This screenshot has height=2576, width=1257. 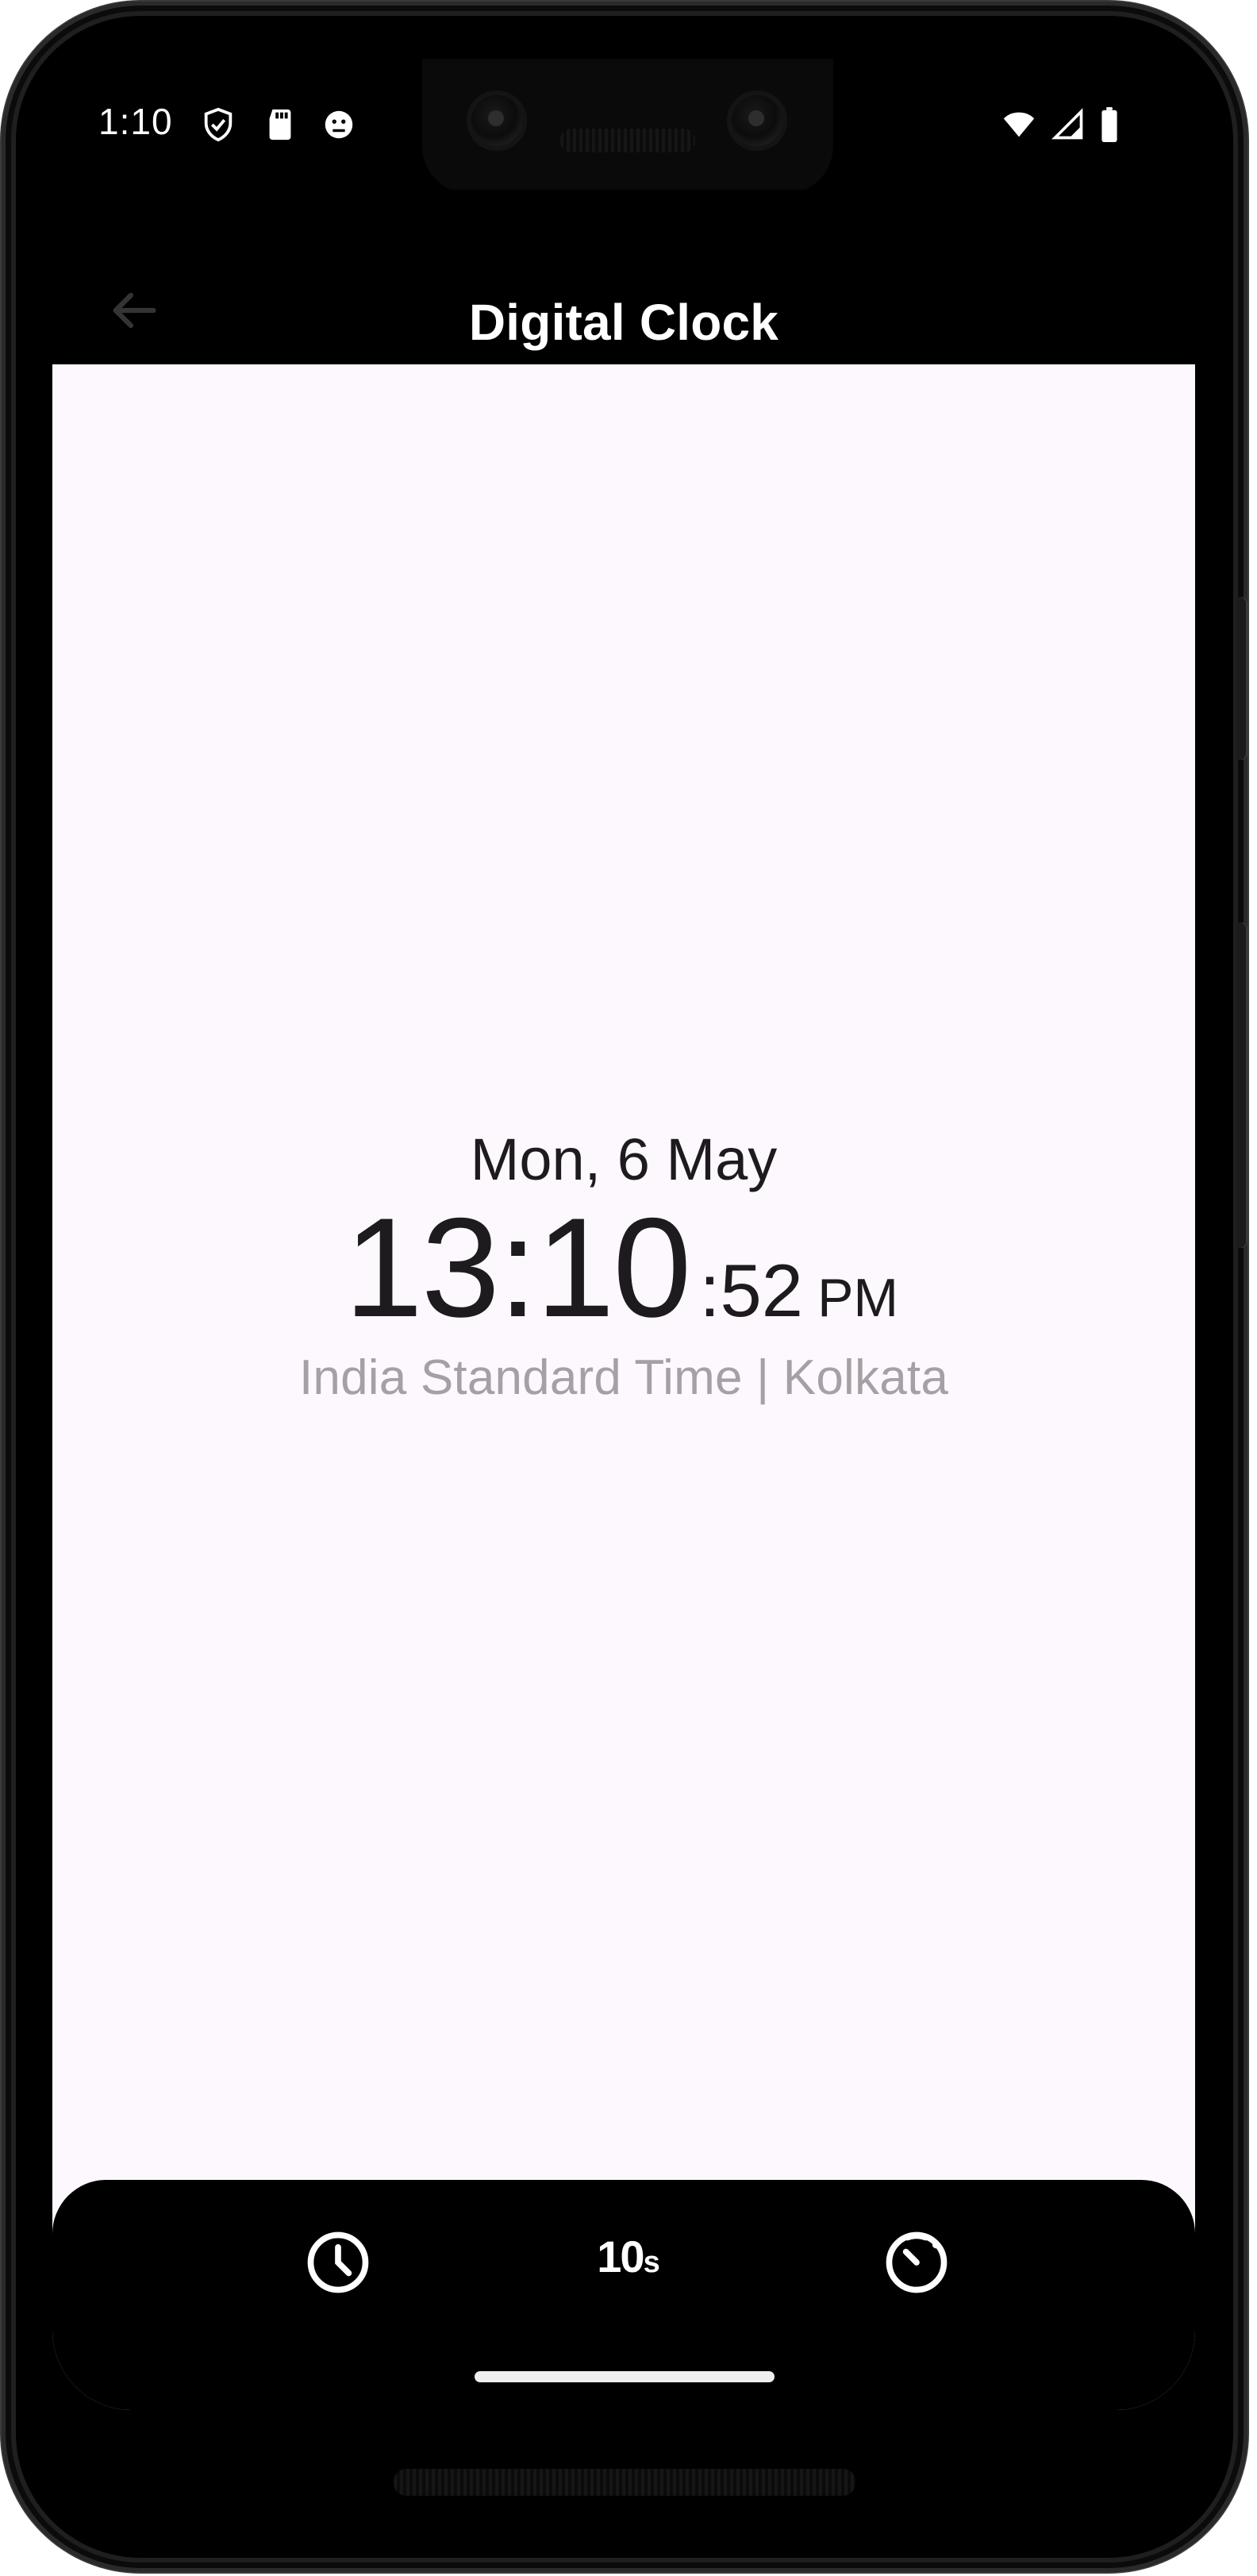 I want to click on stopwatch-icon, so click(x=916, y=2262).